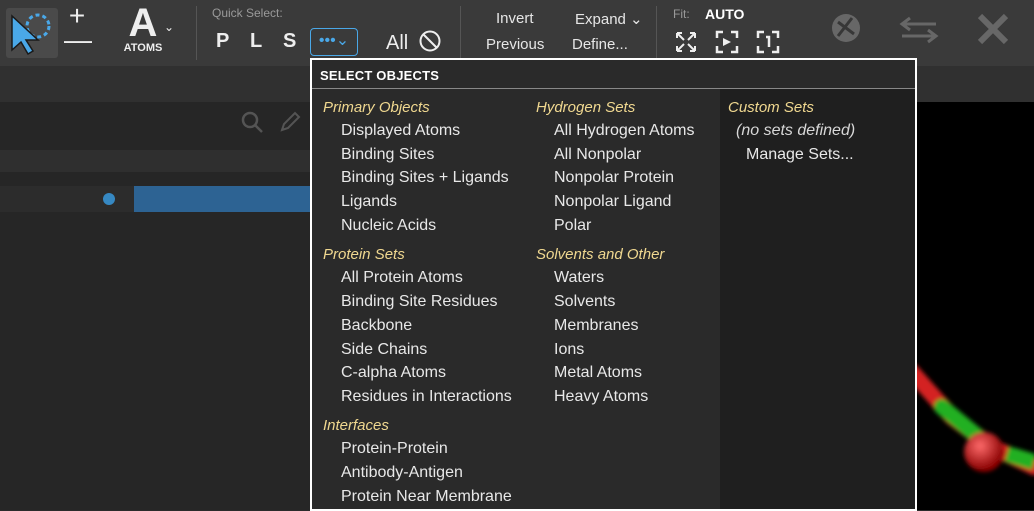 The width and height of the screenshot is (1034, 511). Describe the element at coordinates (247, 13) in the screenshot. I see `quick-select-label: Quick Select:` at that location.